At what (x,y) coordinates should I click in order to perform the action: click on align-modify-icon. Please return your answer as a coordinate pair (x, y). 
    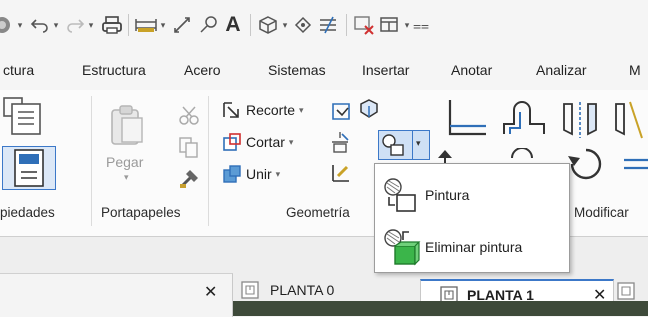
    Looking at the image, I should click on (468, 119).